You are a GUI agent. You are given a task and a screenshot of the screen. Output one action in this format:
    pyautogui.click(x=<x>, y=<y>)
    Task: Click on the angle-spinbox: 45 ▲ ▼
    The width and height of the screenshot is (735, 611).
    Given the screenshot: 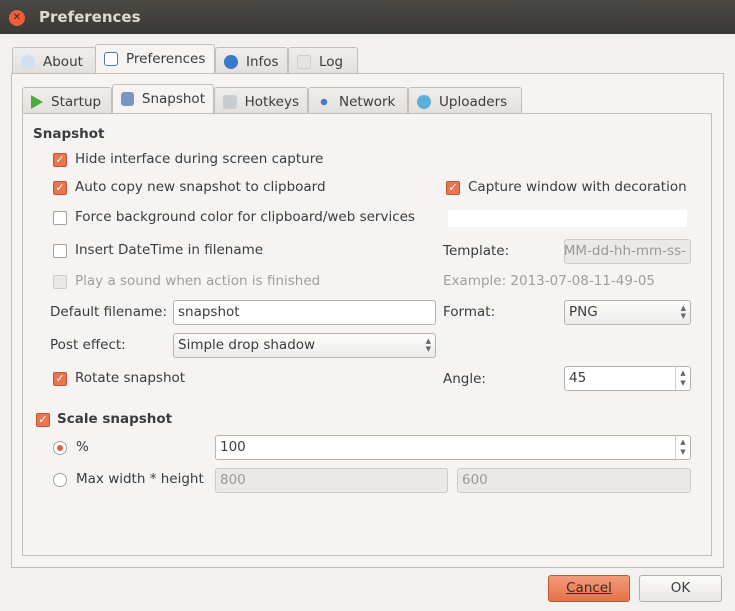 What is the action you would take?
    pyautogui.click(x=627, y=378)
    